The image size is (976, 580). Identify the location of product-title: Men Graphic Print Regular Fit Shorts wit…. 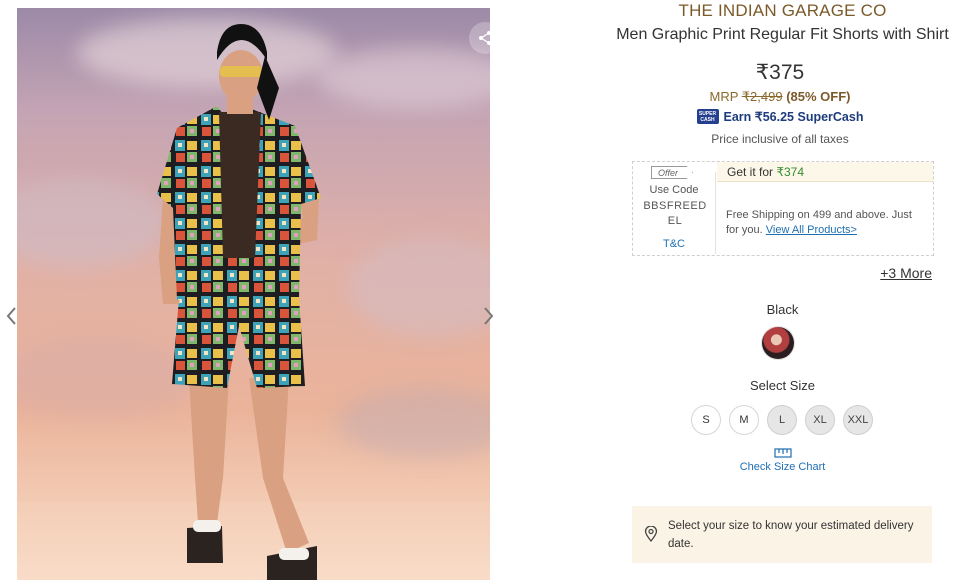
(782, 34).